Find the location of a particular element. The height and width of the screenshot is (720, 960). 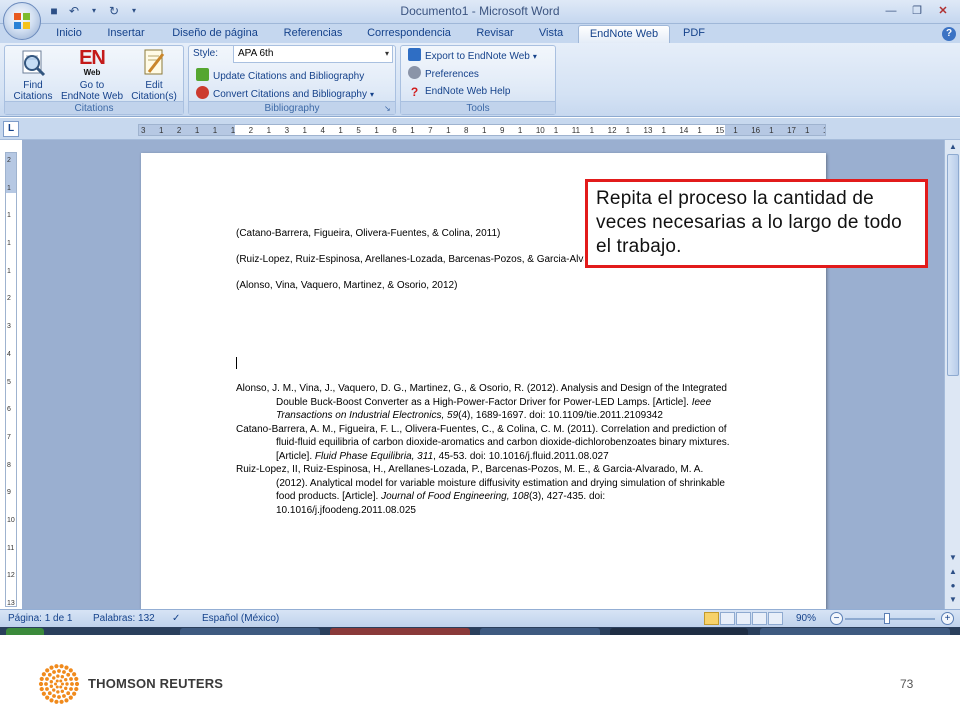

tab-inicio: Inicio is located at coordinates (69, 34).